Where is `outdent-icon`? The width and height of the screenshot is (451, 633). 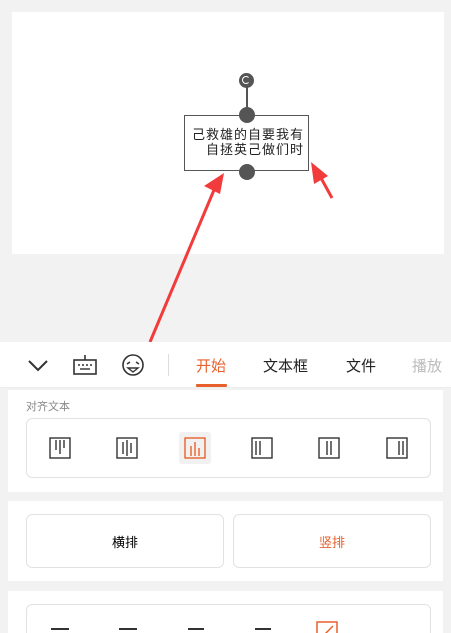 outdent-icon is located at coordinates (263, 629).